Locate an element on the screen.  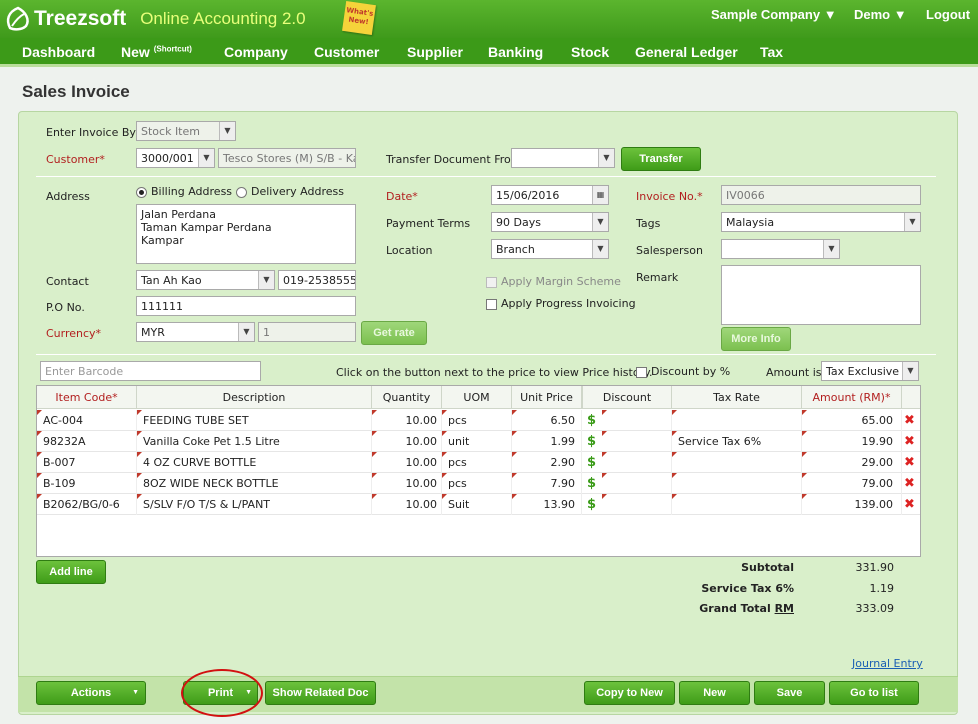
col-quantity: Quantity is located at coordinates (407, 397).